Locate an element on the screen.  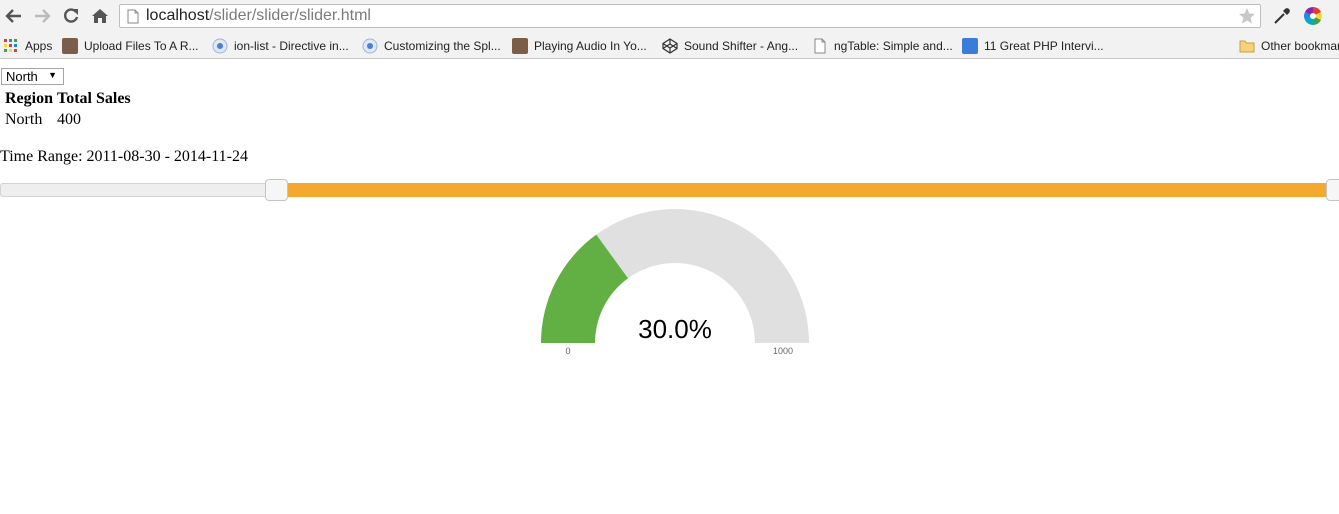
reload-button is located at coordinates (71, 16).